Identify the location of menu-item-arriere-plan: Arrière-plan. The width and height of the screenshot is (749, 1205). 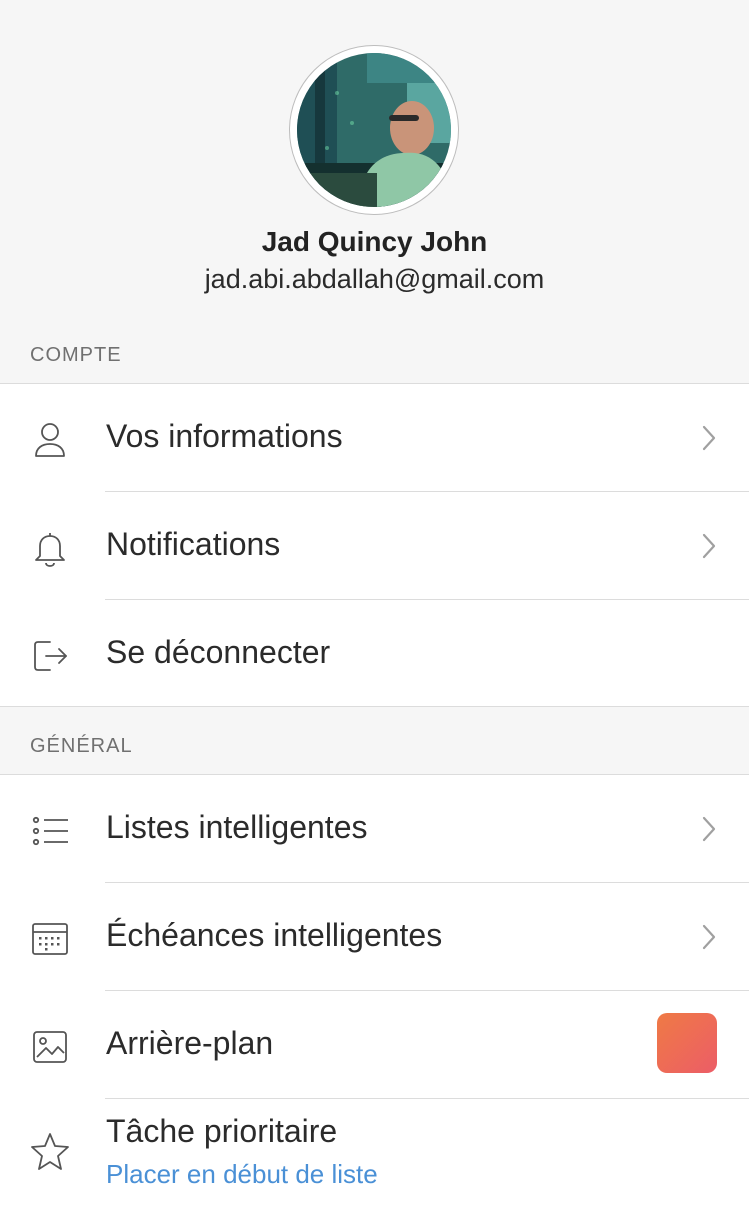
(374, 1045).